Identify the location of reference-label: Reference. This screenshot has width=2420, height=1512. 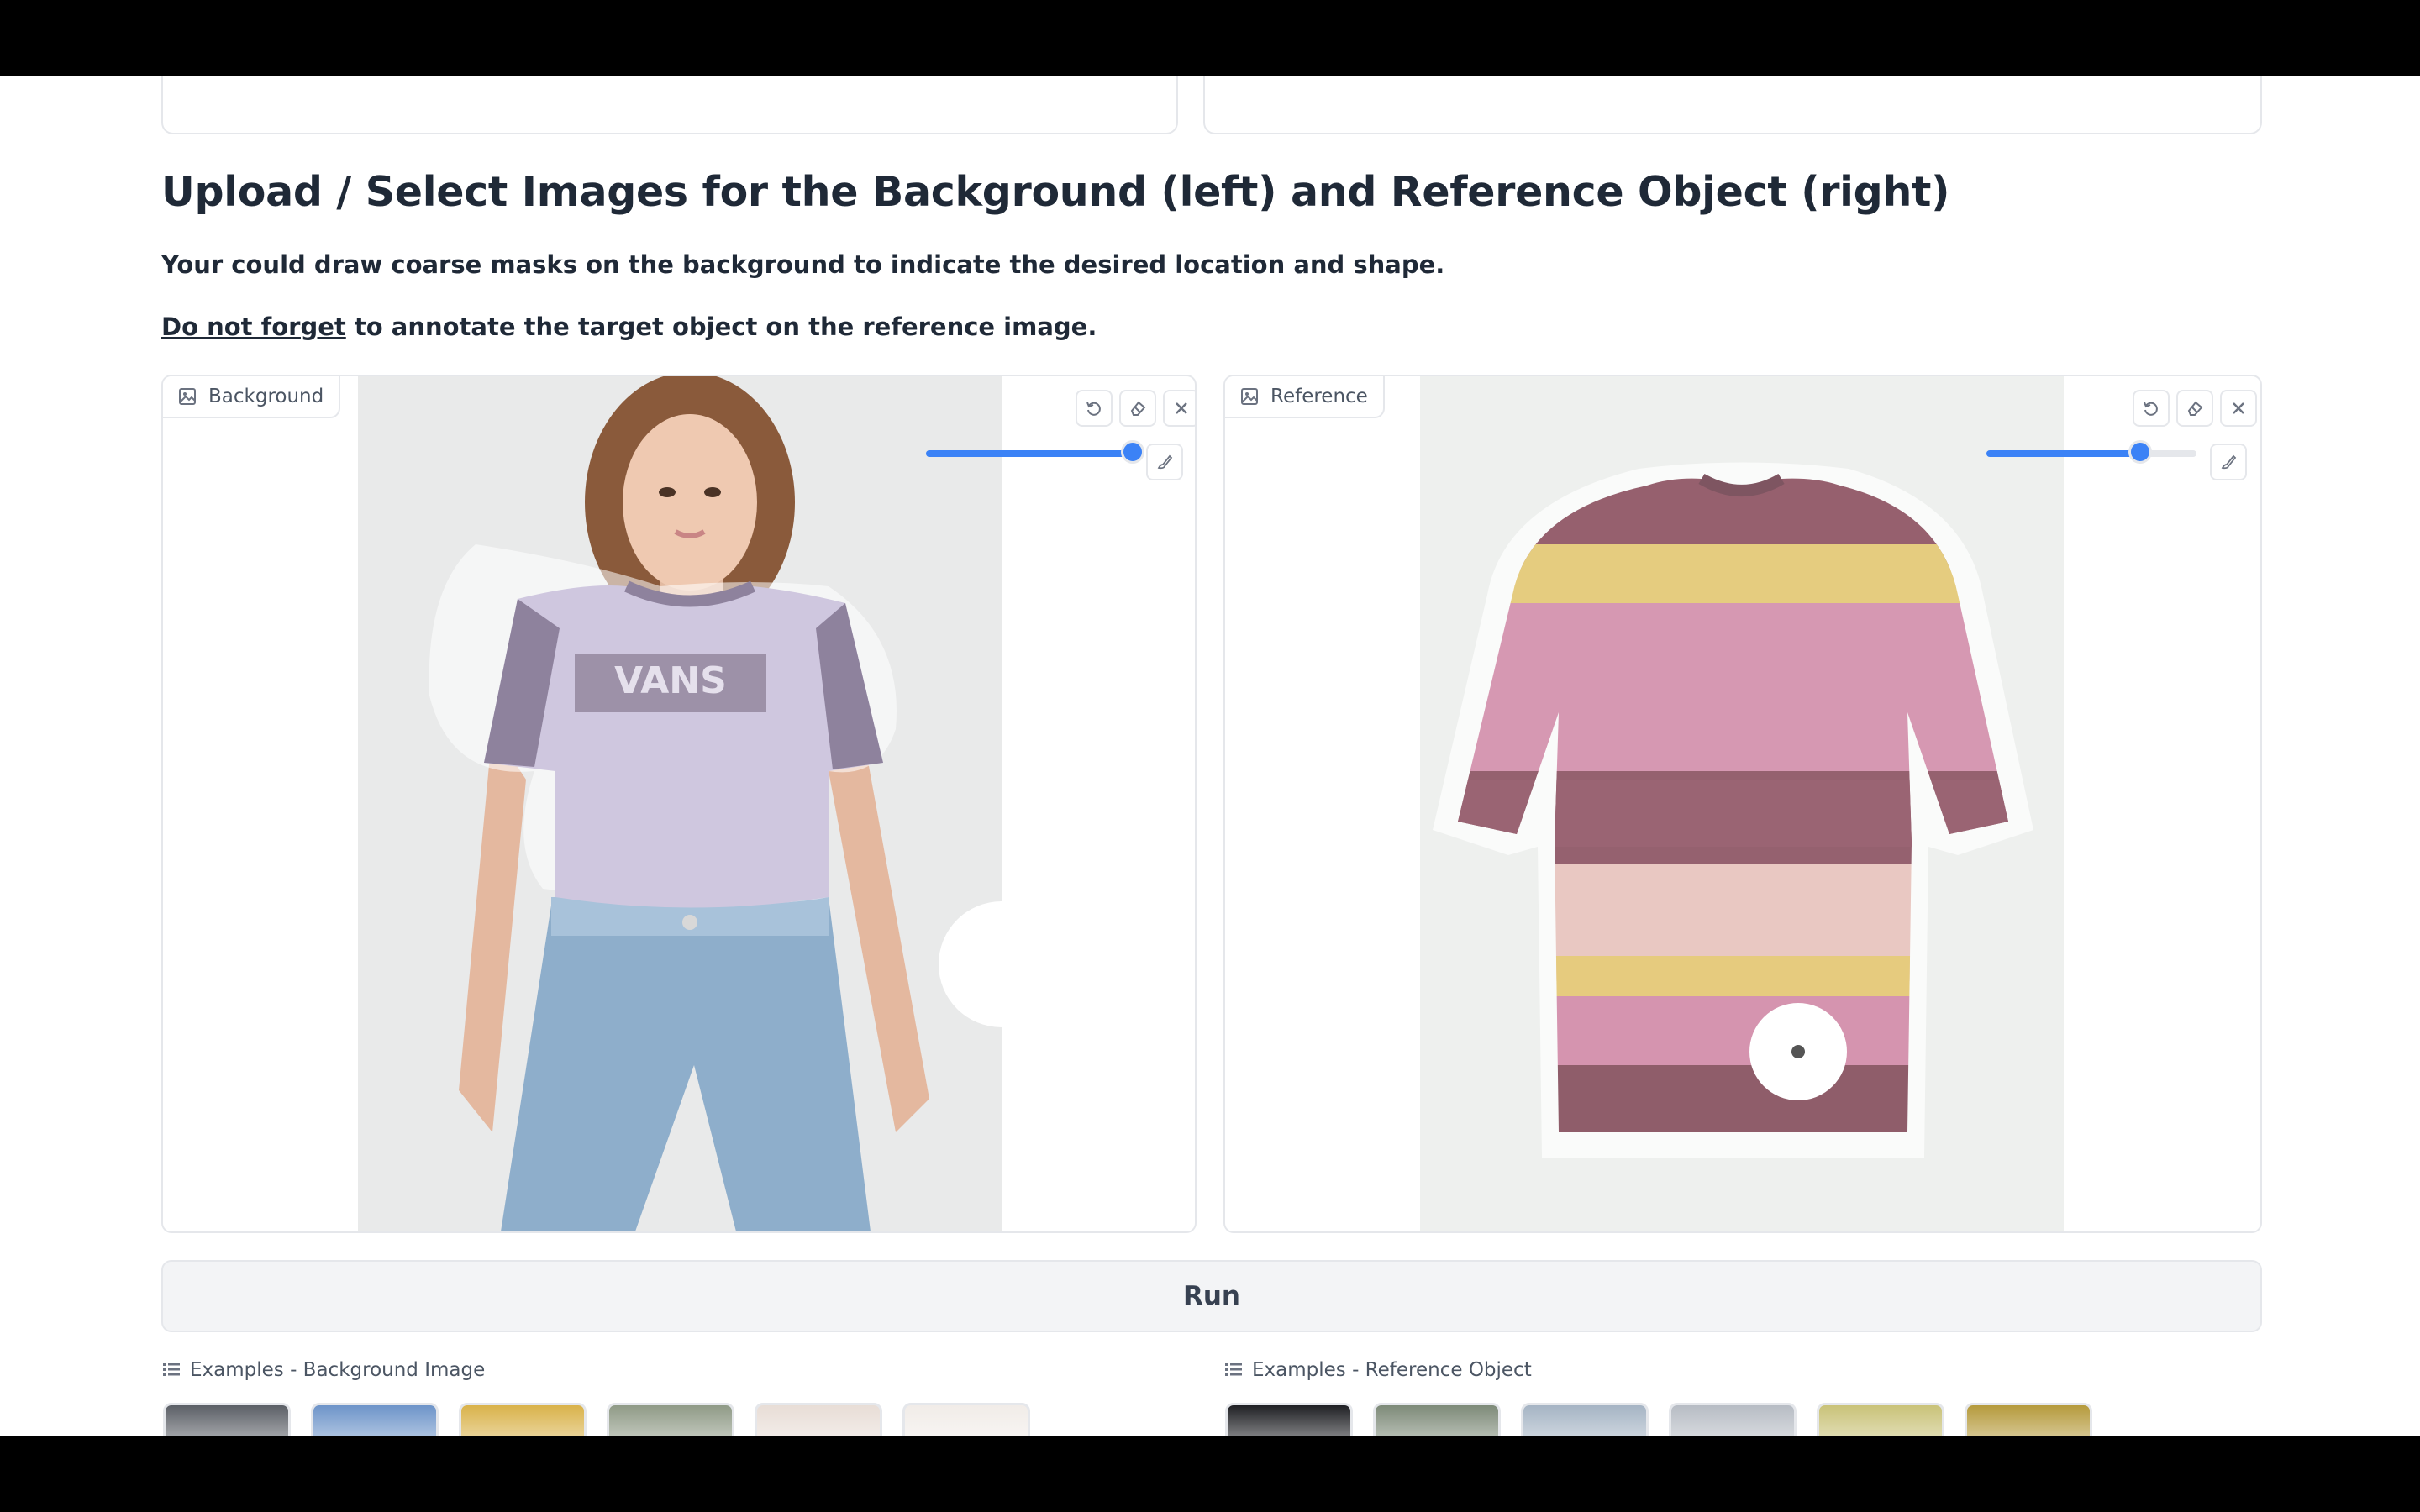
(1305, 397).